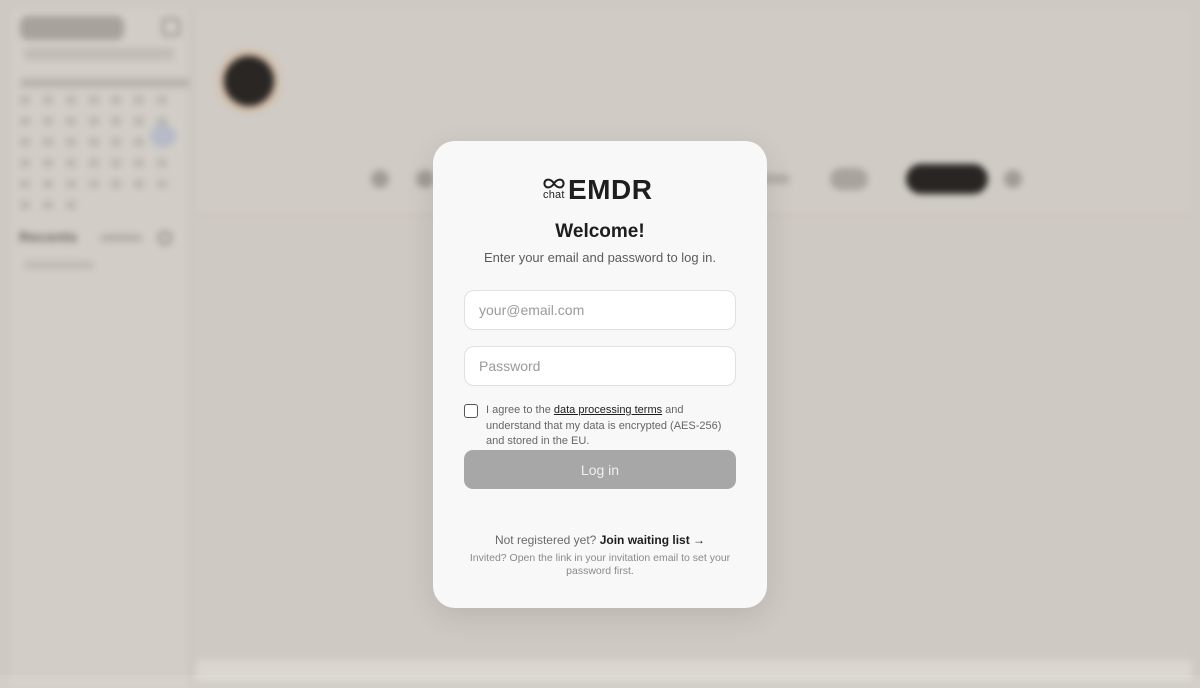 The width and height of the screenshot is (1200, 688). What do you see at coordinates (554, 183) in the screenshot?
I see `infinity-icon` at bounding box center [554, 183].